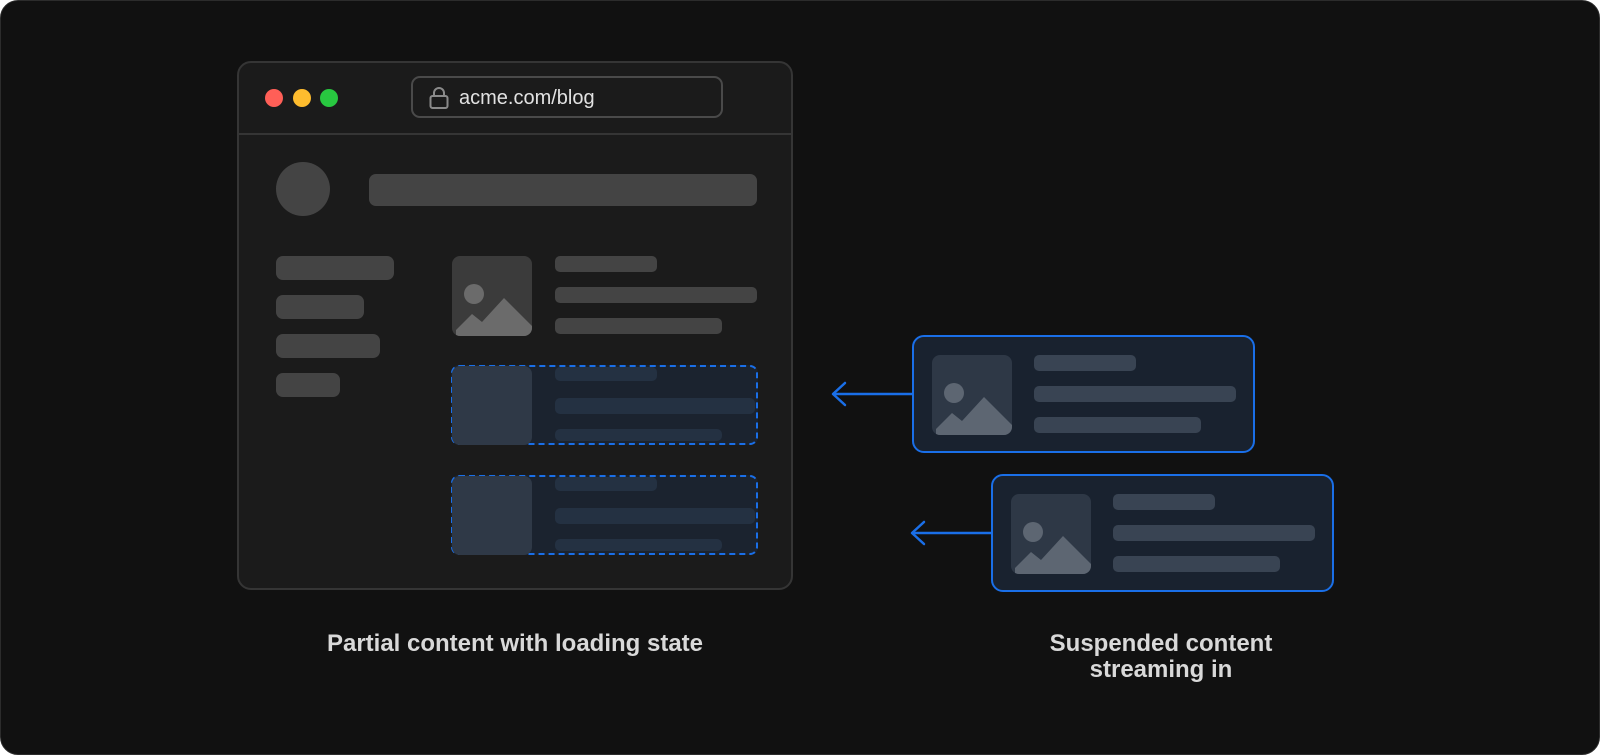 The width and height of the screenshot is (1600, 755). Describe the element at coordinates (302, 98) in the screenshot. I see `minimize-window-dot` at that location.